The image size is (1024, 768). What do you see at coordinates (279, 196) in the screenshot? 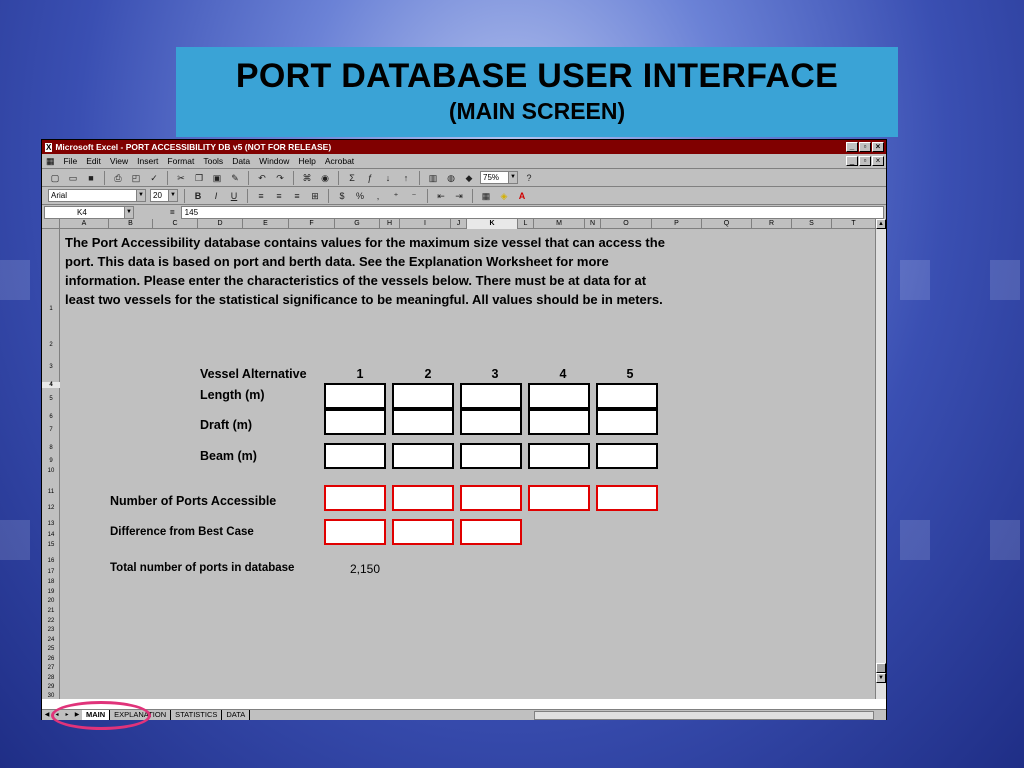
I see `align-center-icon: ≡` at bounding box center [279, 196].